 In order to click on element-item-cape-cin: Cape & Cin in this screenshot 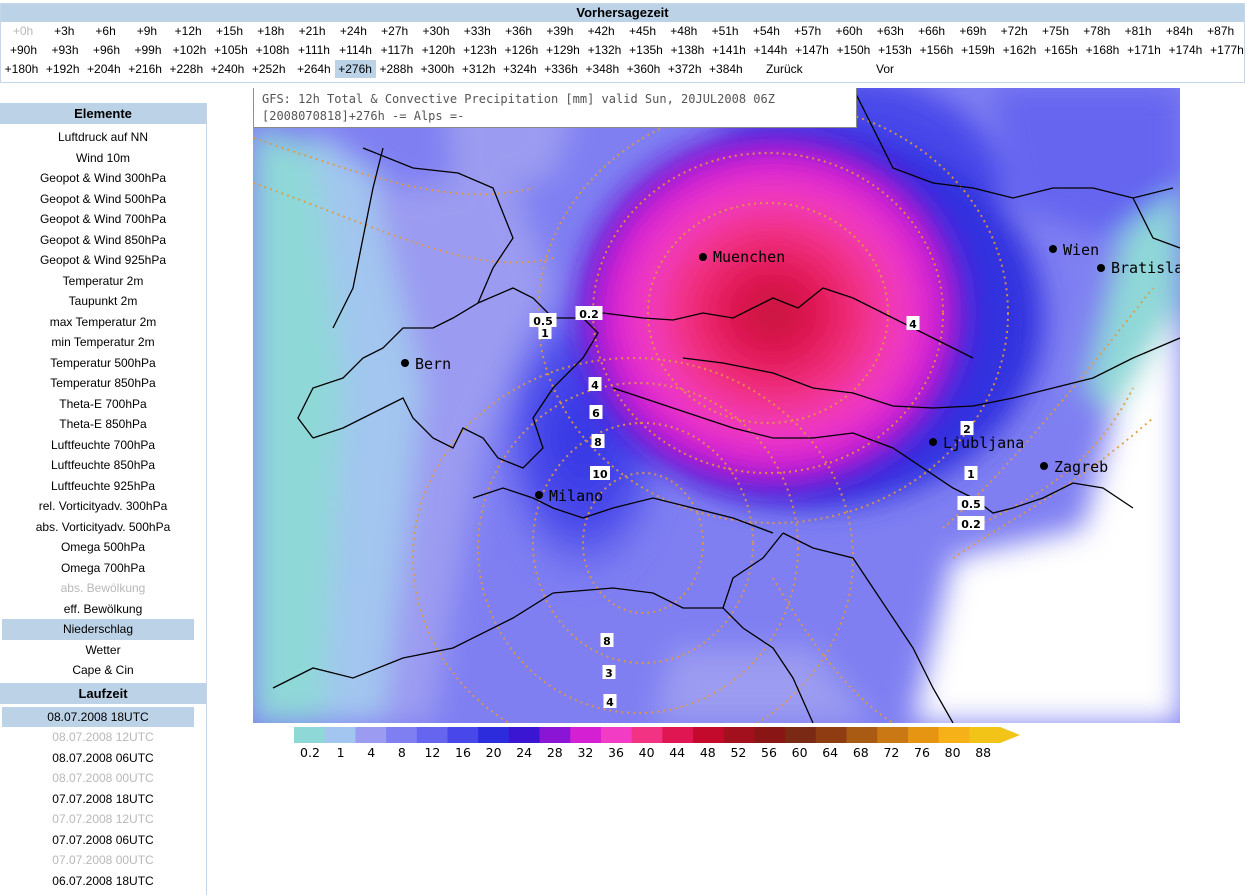, I will do `click(103, 670)`.